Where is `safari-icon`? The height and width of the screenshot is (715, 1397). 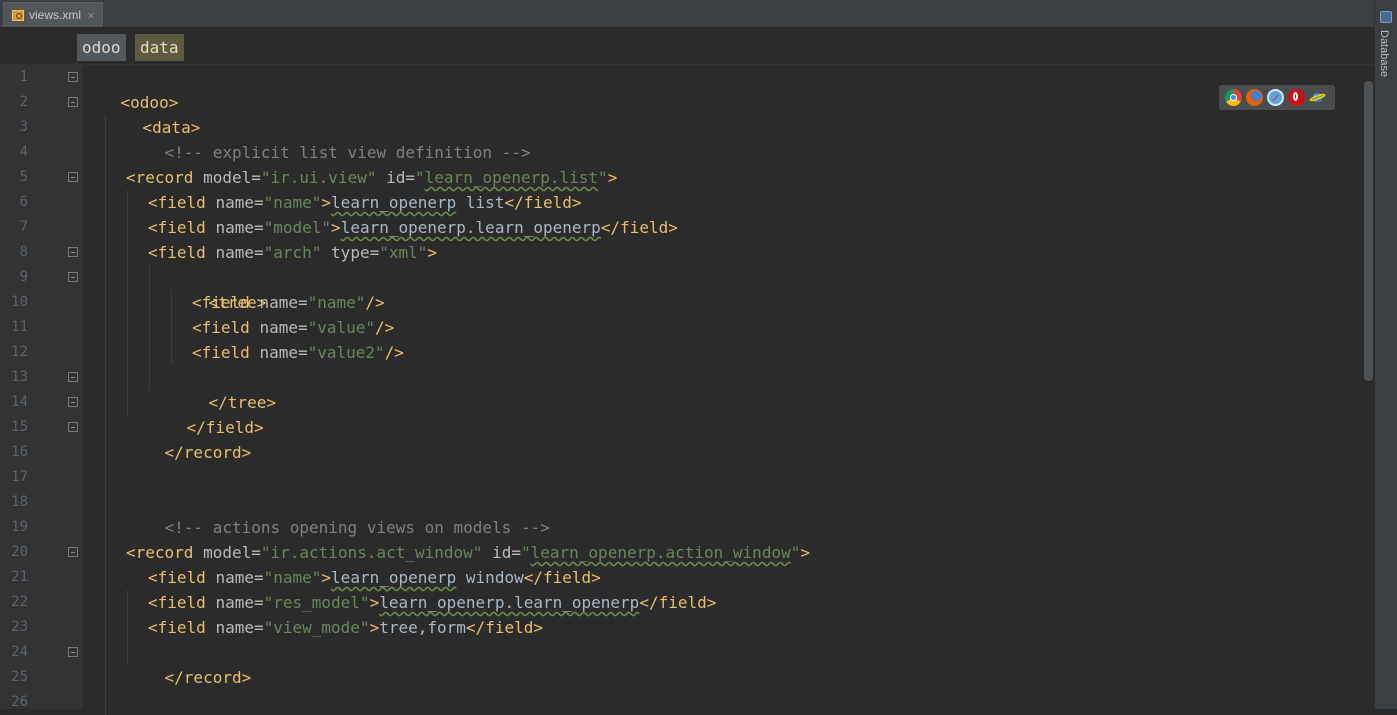 safari-icon is located at coordinates (1275, 97).